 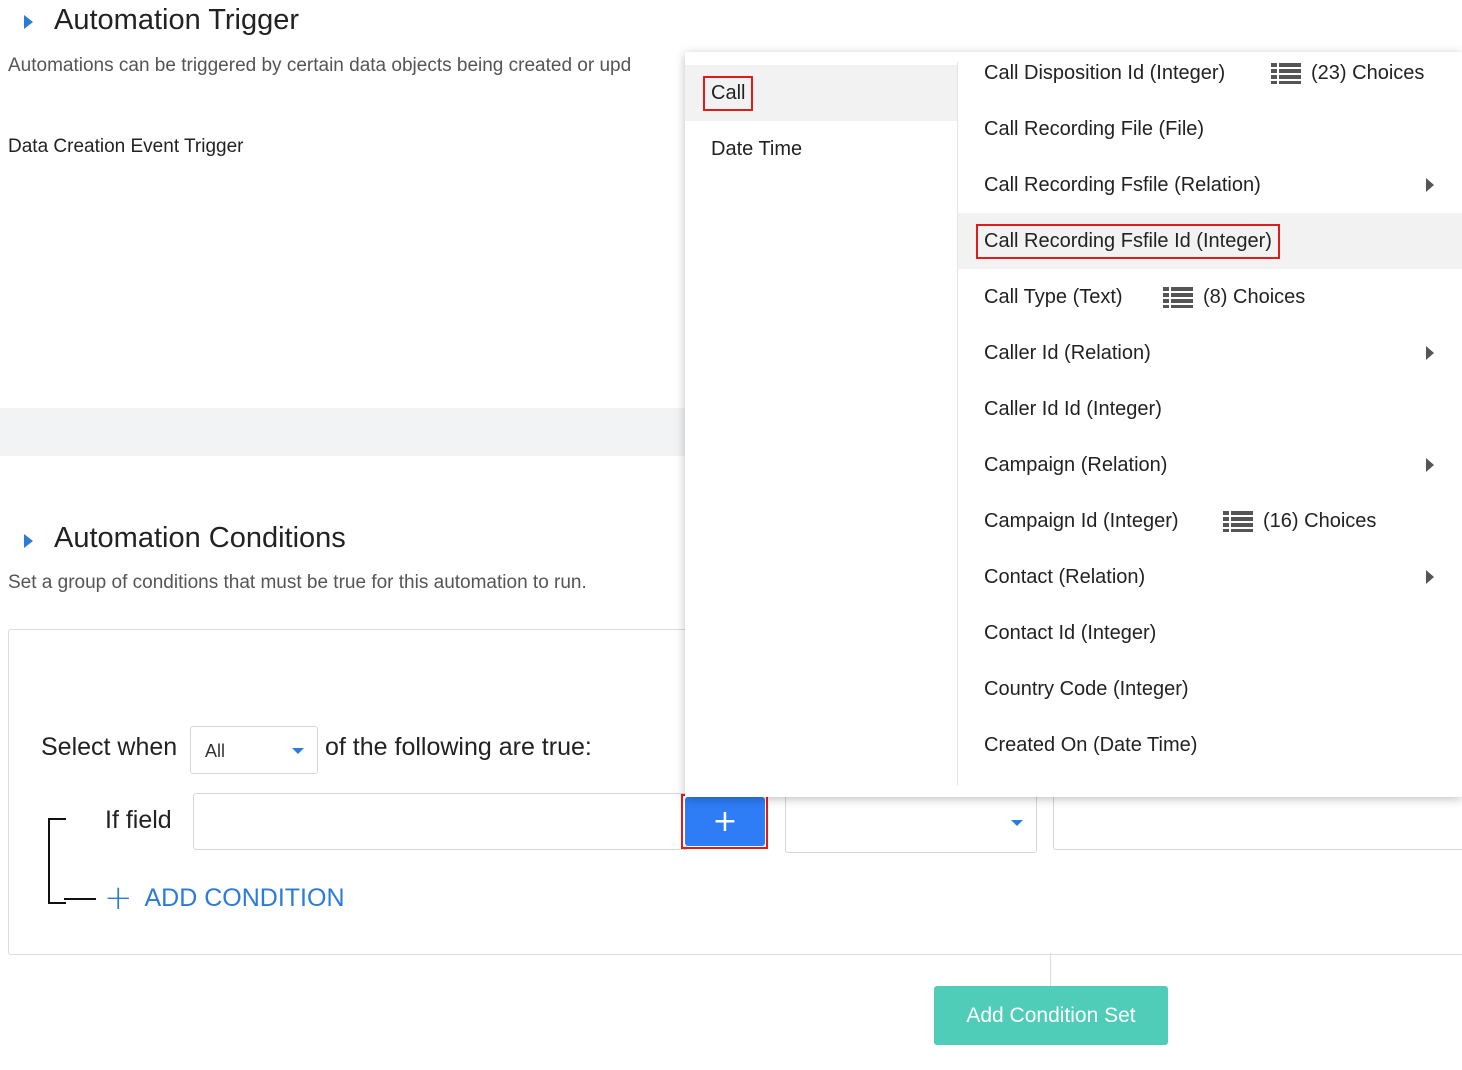 I want to click on field-item: Caller Id (Relation), so click(x=1210, y=353).